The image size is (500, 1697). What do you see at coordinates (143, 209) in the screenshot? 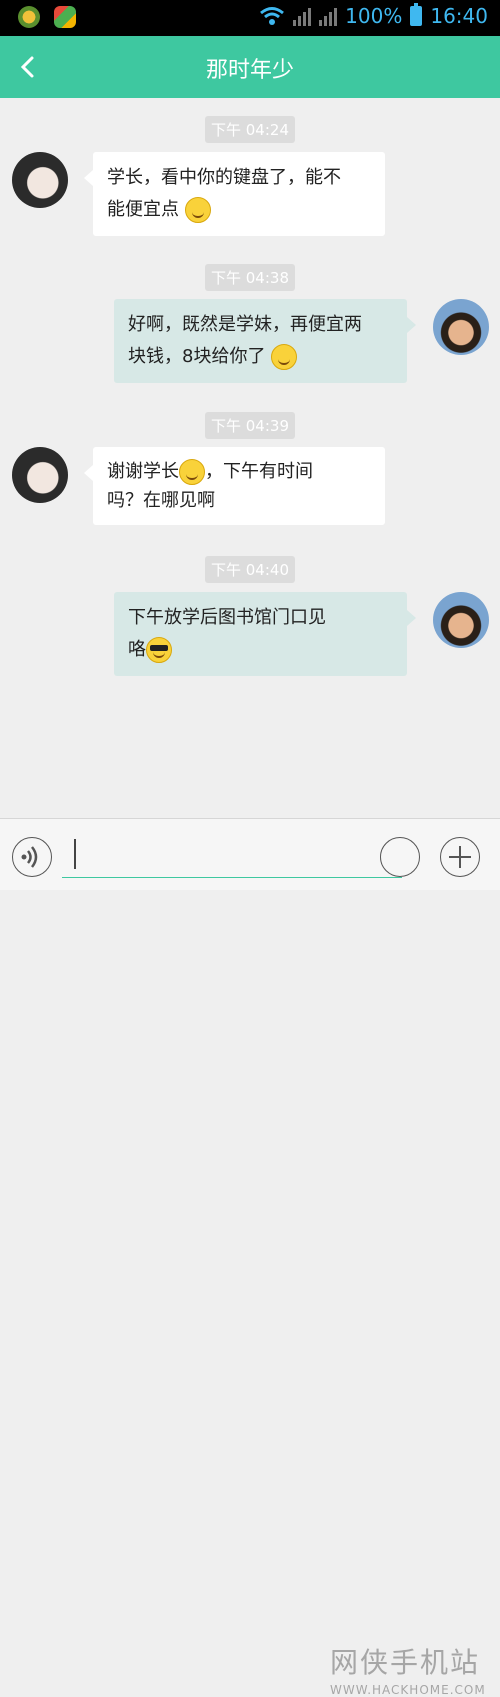
I see `message-line: 能便宜点` at bounding box center [143, 209].